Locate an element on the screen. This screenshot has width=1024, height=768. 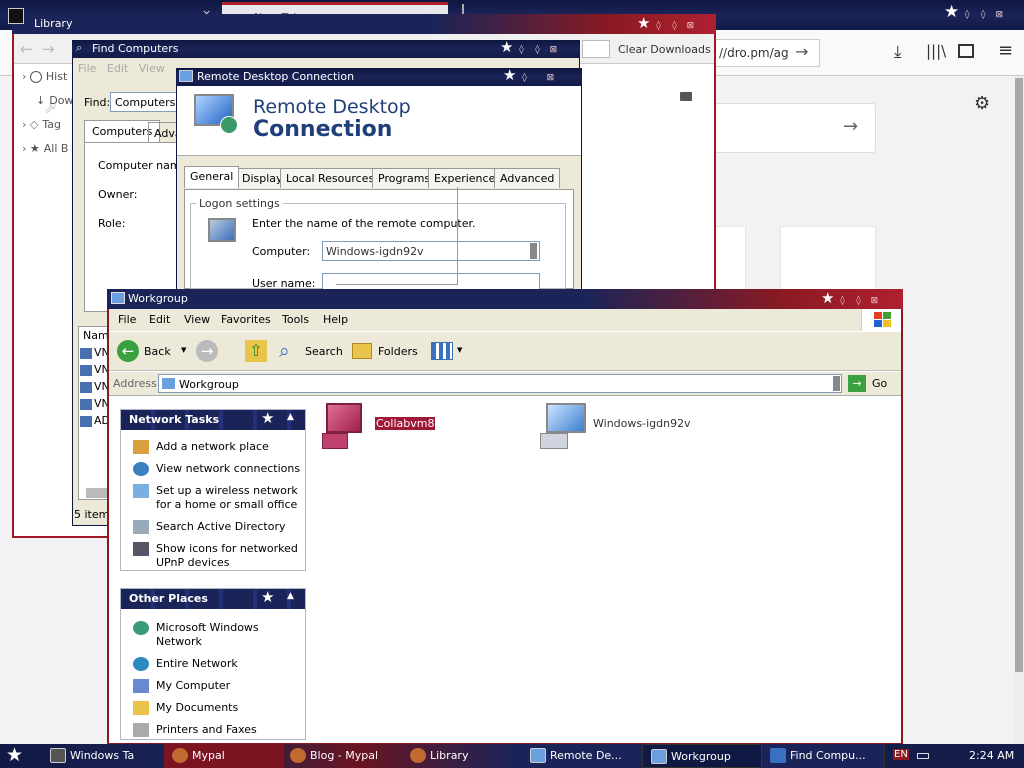
search-button: ⌕ Search is located at coordinates (311, 352).